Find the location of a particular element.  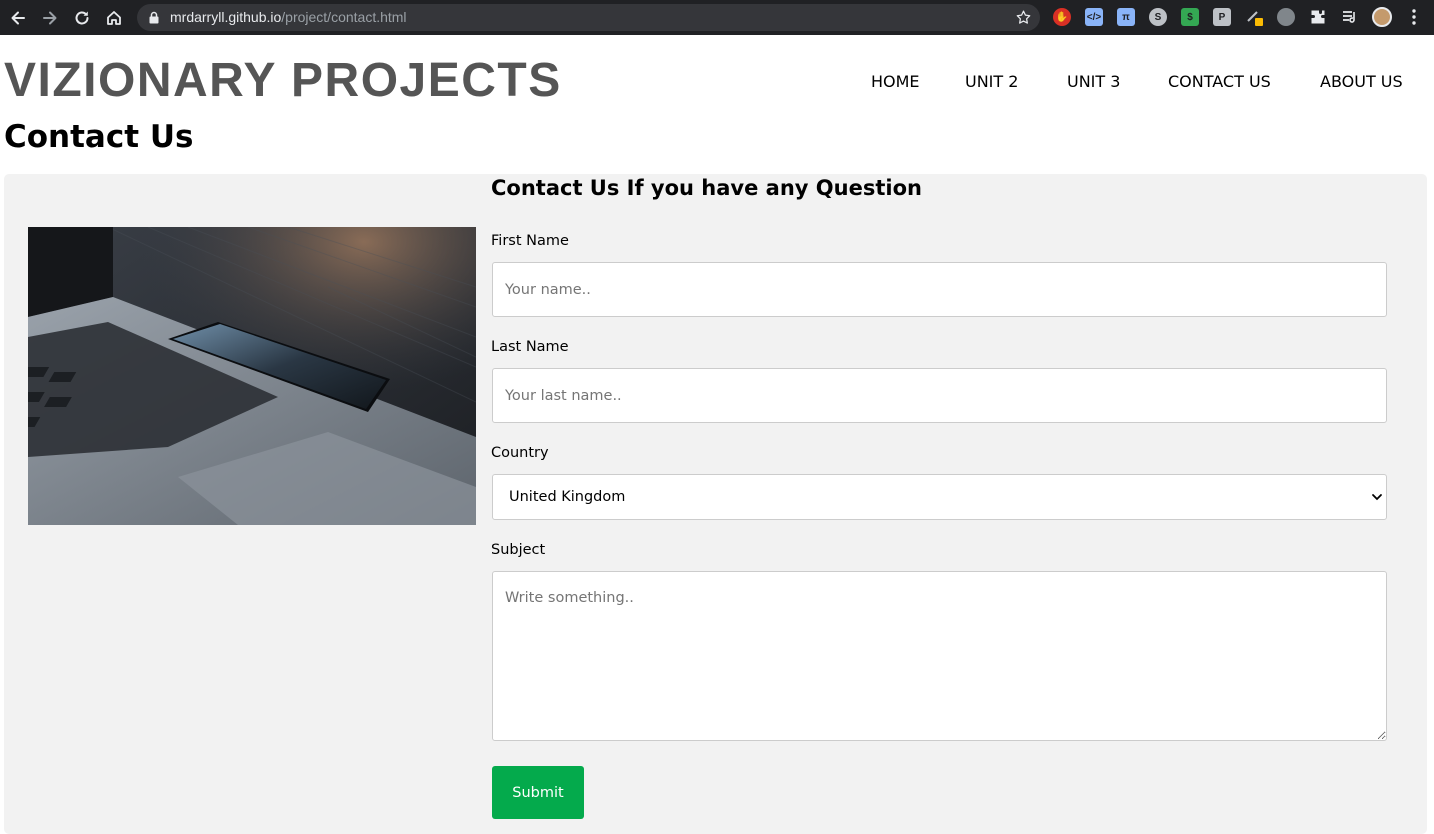

country-select: United Kingdom is located at coordinates (939, 497).